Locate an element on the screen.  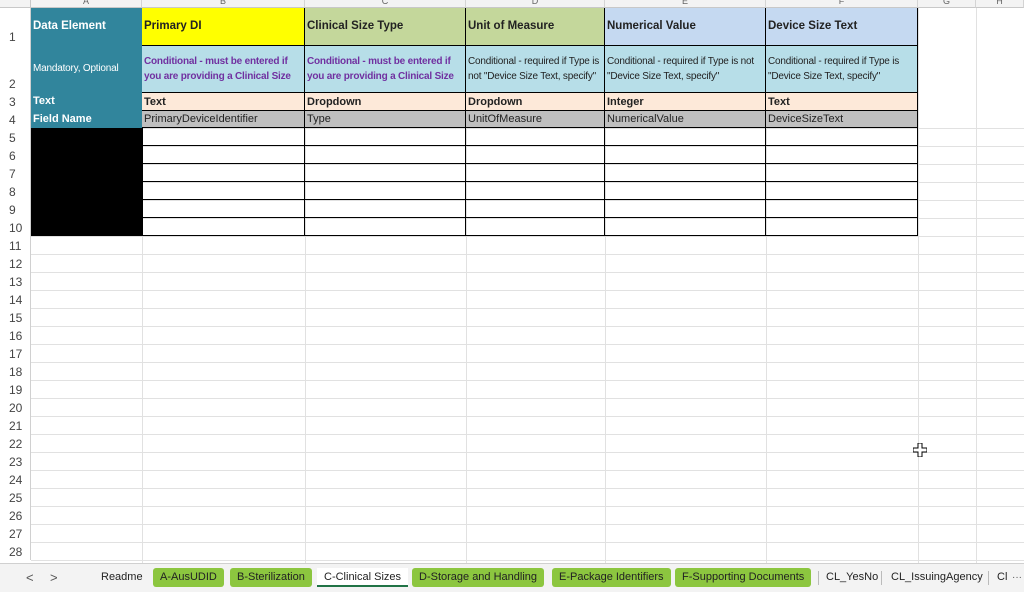
sheet-tab-c-clinical-sizes: C-Clinical Sizes is located at coordinates (363, 577).